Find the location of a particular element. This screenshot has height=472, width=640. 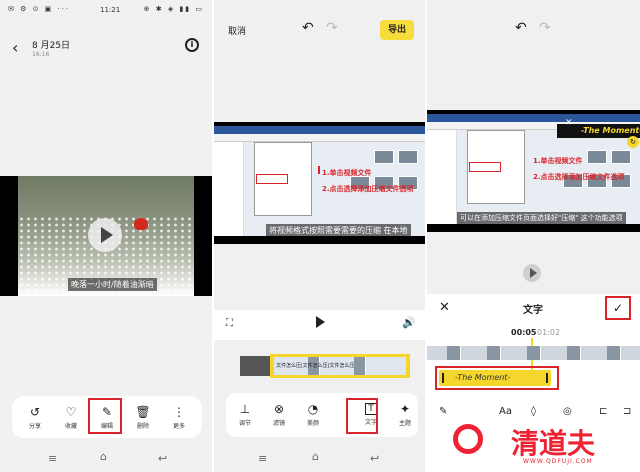

ss-titlebar is located at coordinates (533, 118).